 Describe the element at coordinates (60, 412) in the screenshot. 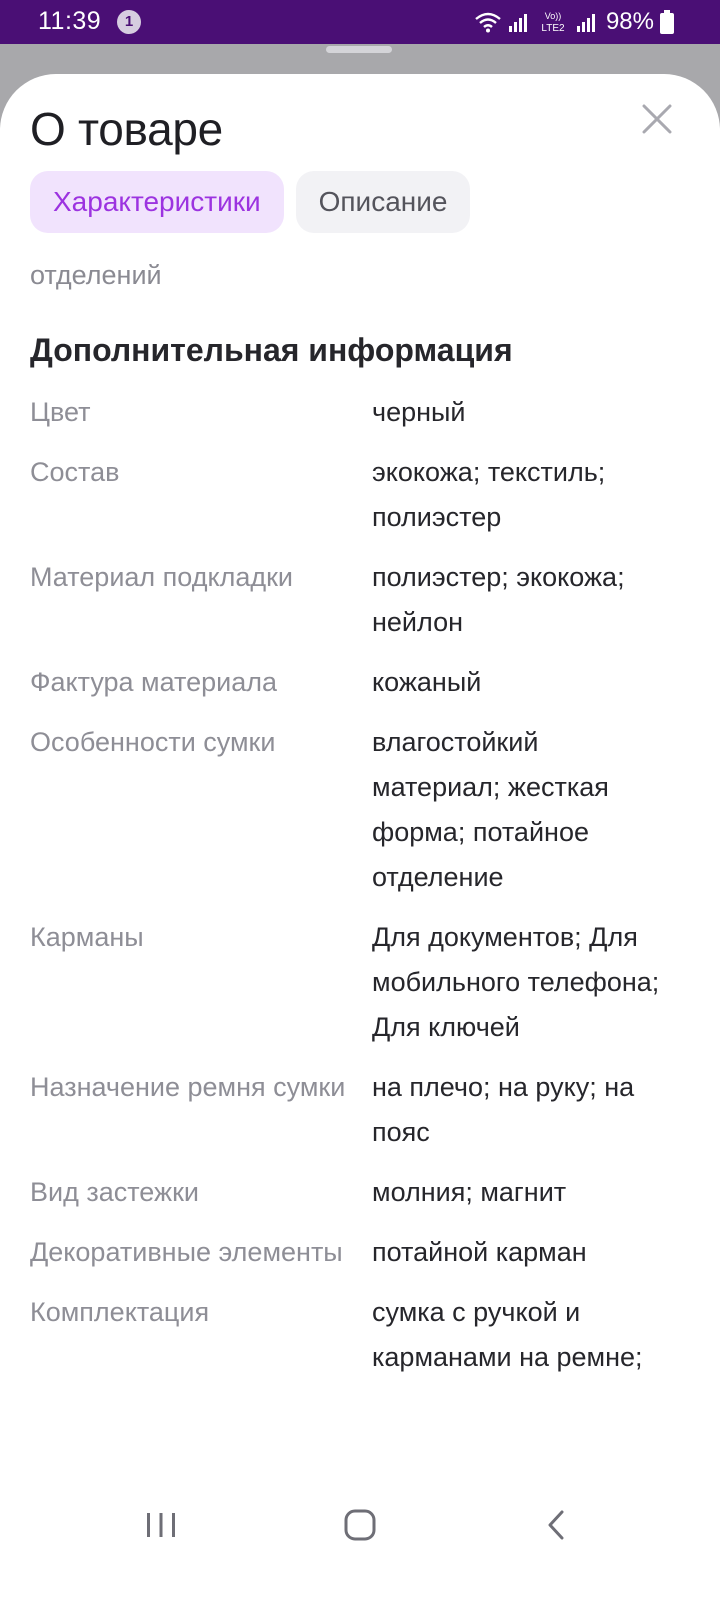

I see `spec-label: Цвет` at that location.